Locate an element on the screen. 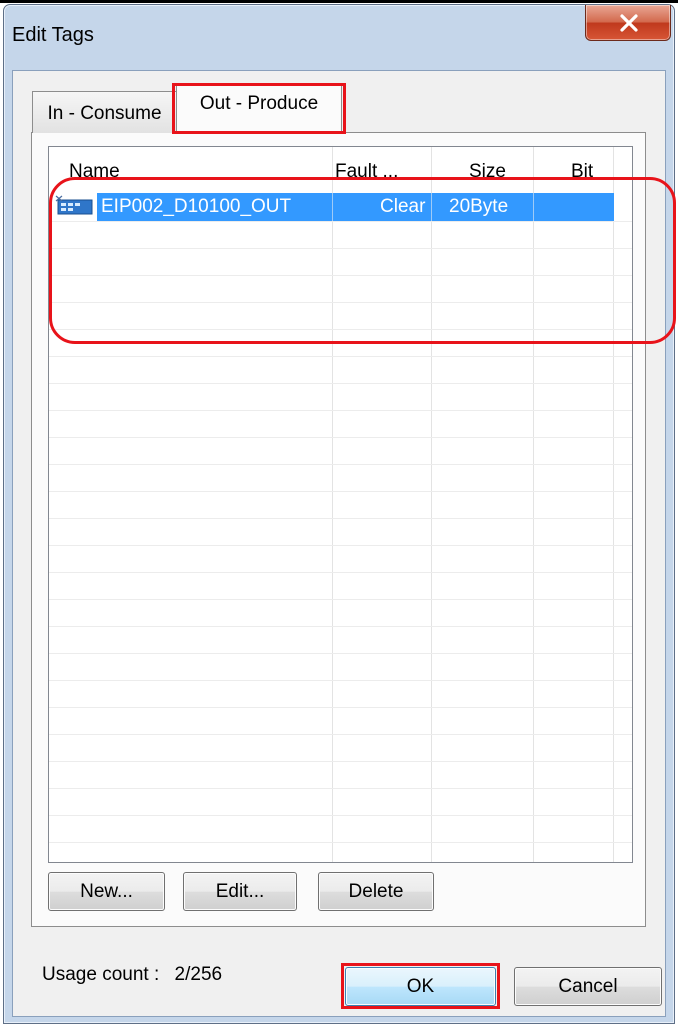  tab-highlight-annotation is located at coordinates (259, 108).